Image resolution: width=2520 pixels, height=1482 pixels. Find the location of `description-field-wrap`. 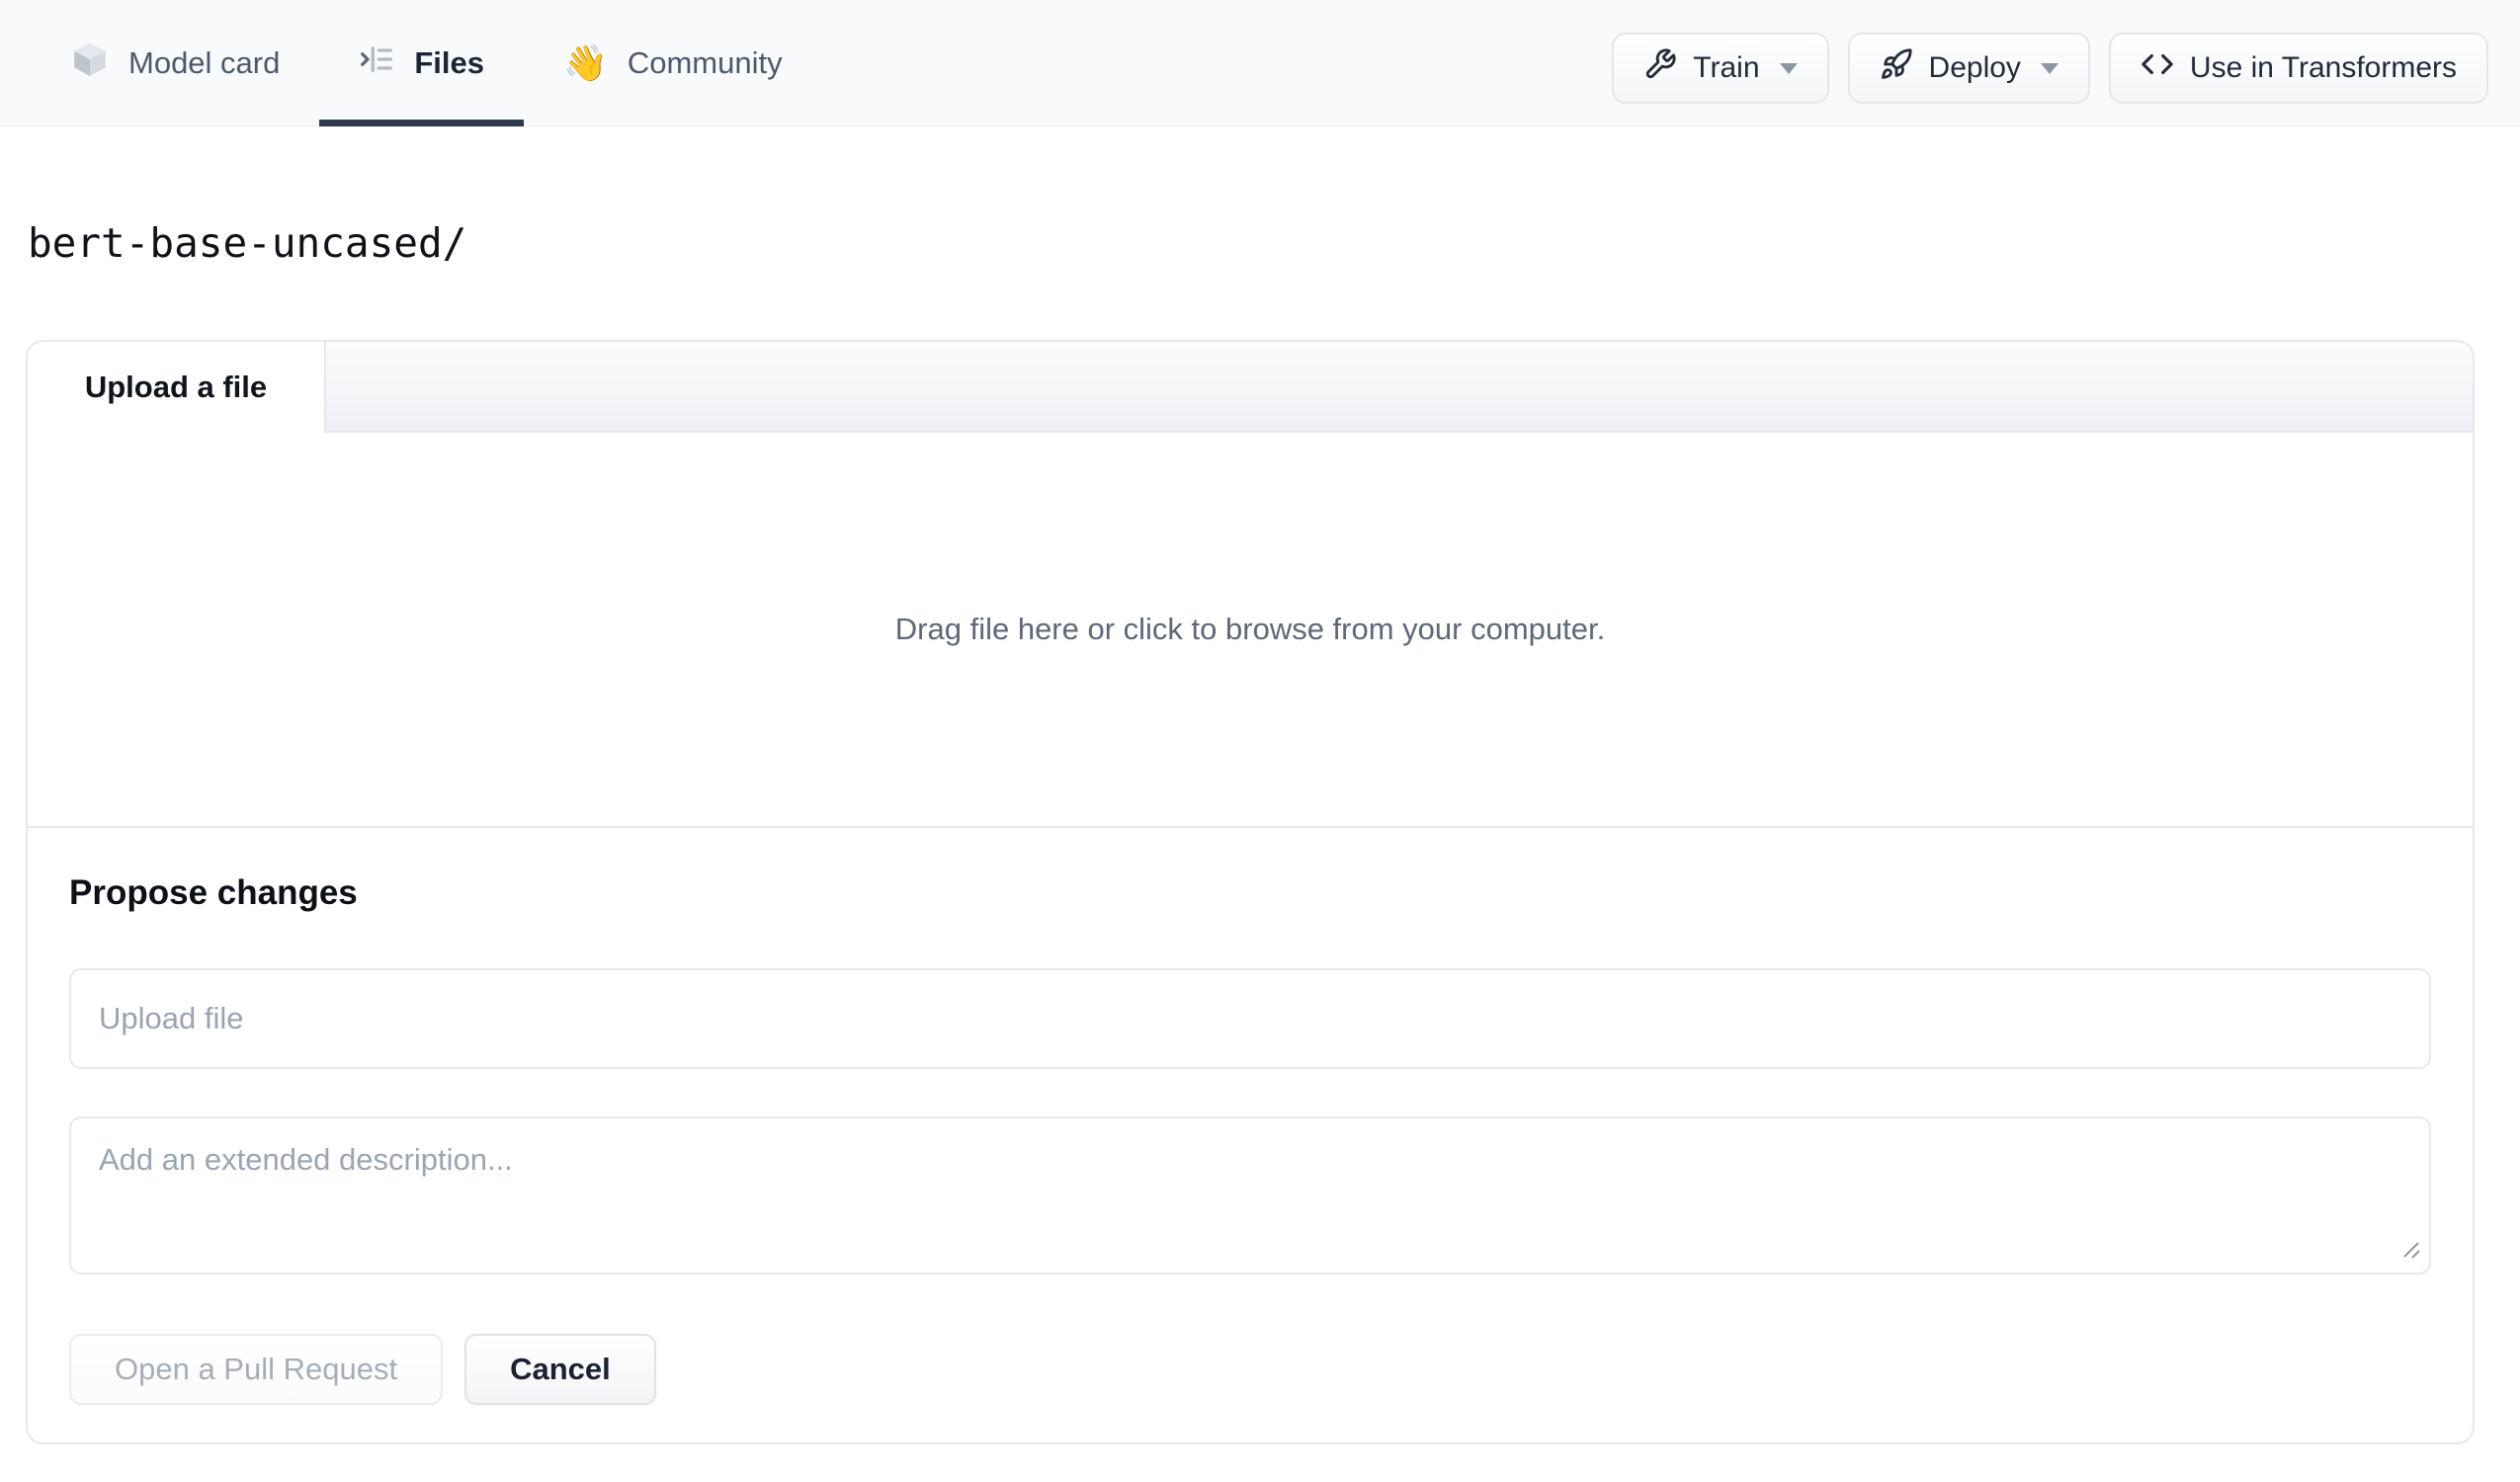

description-field-wrap is located at coordinates (1250, 1195).